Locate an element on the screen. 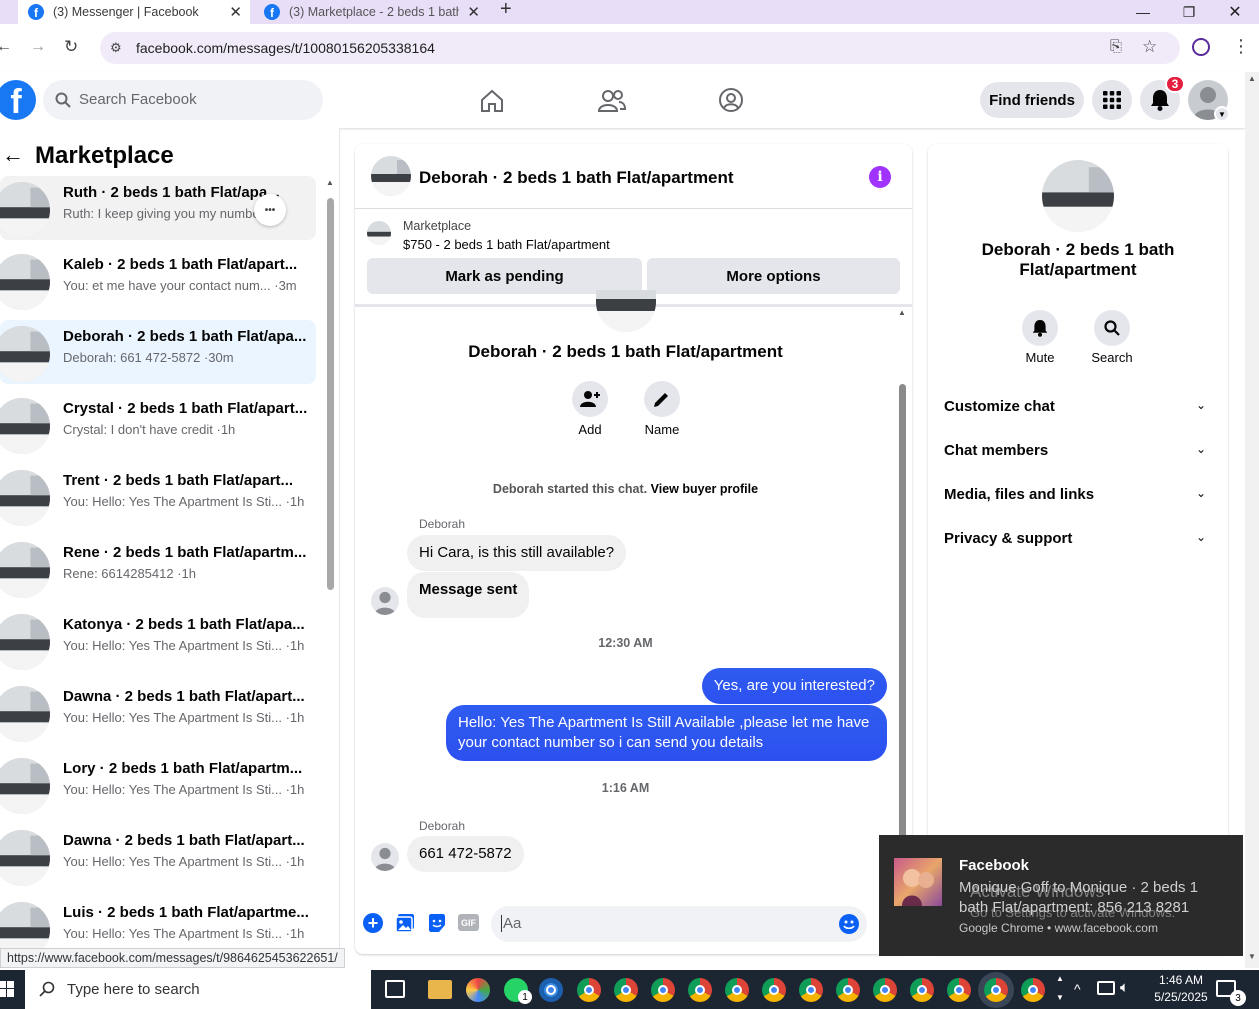  search-facebook-input: Search Facebook is located at coordinates (183, 100).